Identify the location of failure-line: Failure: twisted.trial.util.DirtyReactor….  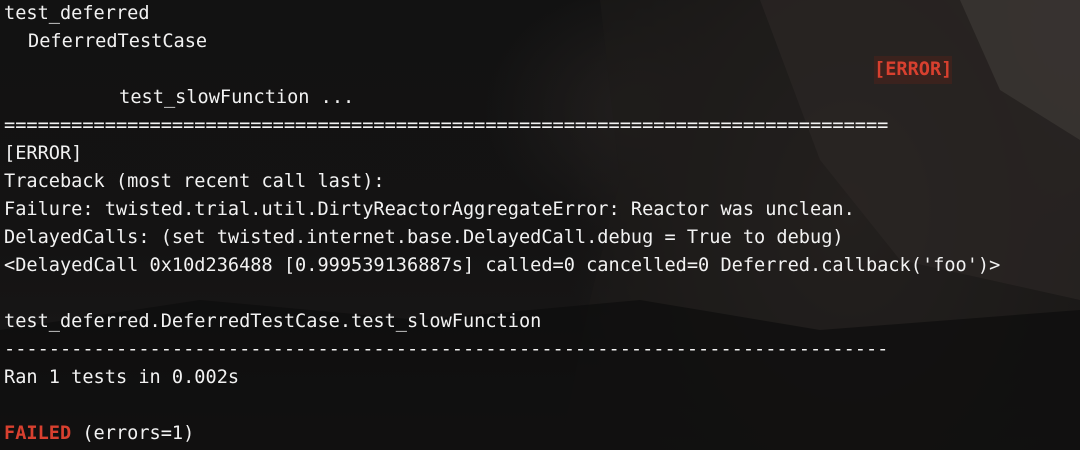
(429, 209).